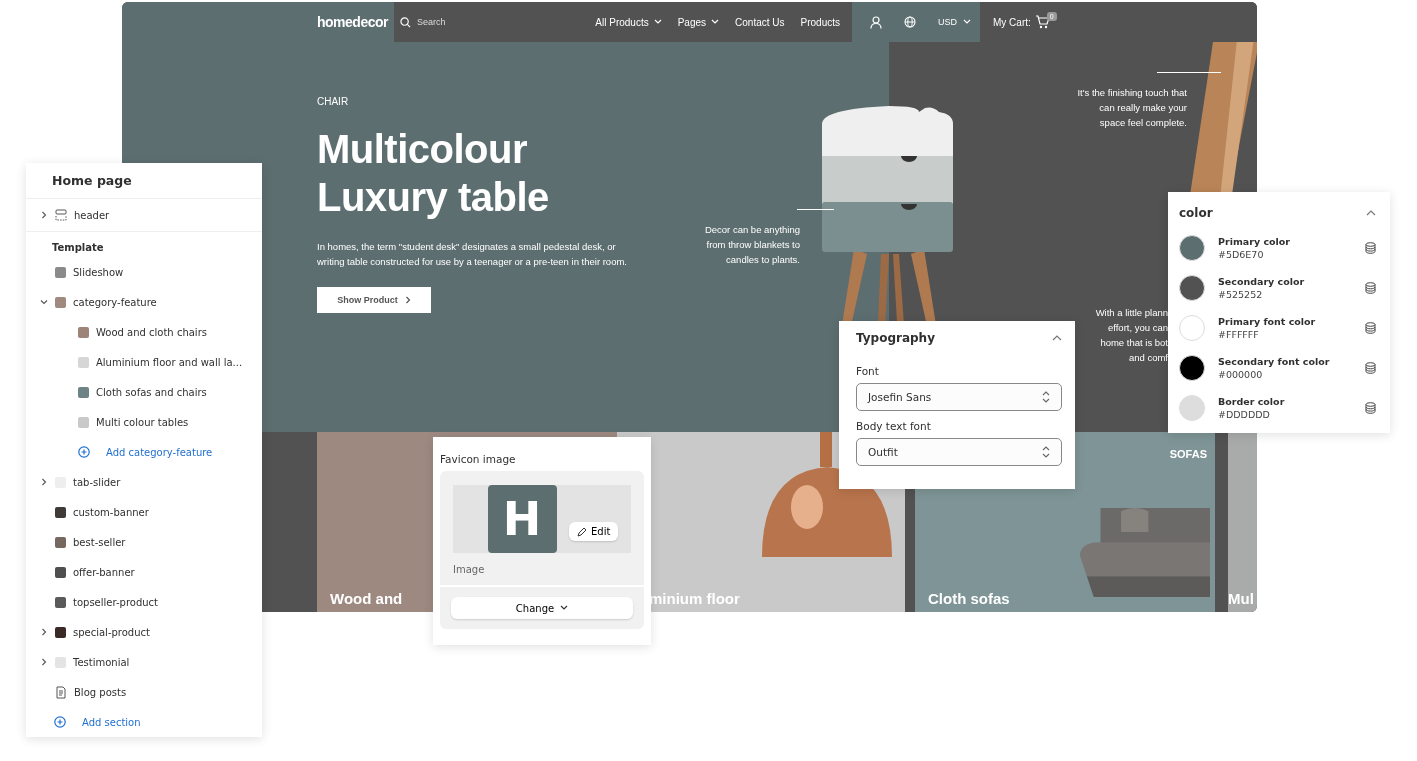  What do you see at coordinates (144, 302) in the screenshot?
I see `section-item: category-feature` at bounding box center [144, 302].